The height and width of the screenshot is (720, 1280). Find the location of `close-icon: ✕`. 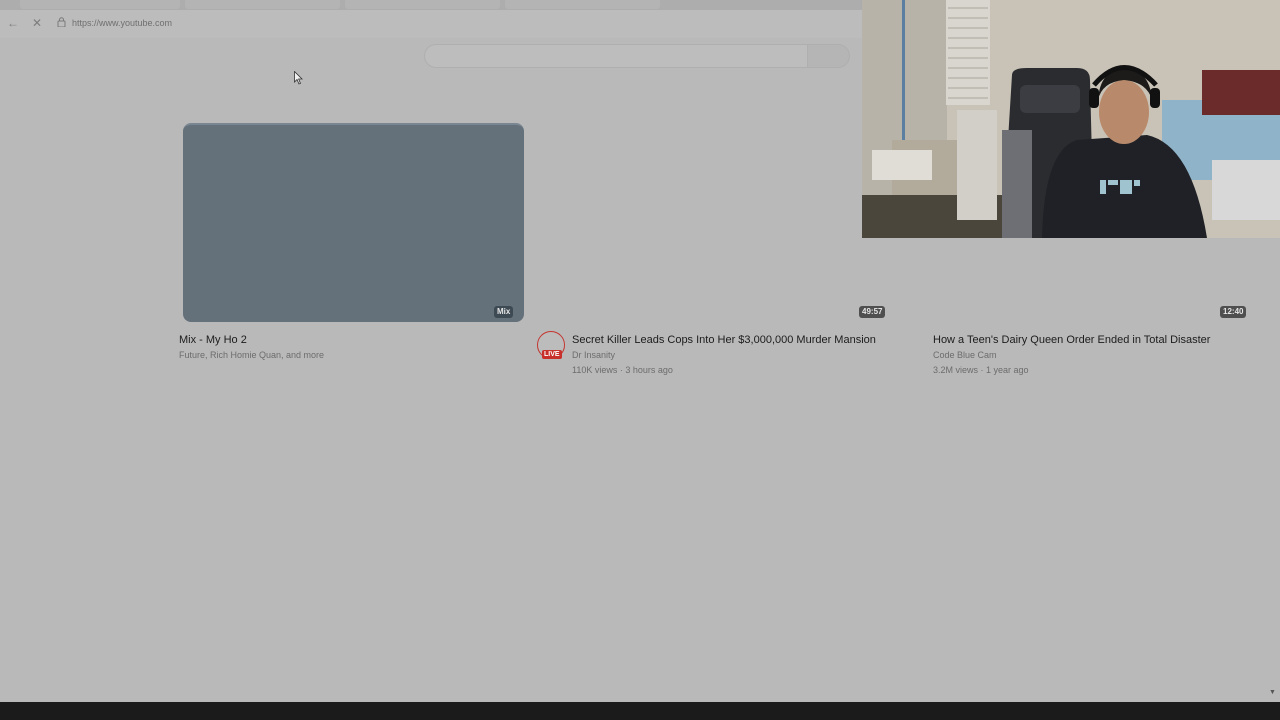

close-icon: ✕ is located at coordinates (37, 23).